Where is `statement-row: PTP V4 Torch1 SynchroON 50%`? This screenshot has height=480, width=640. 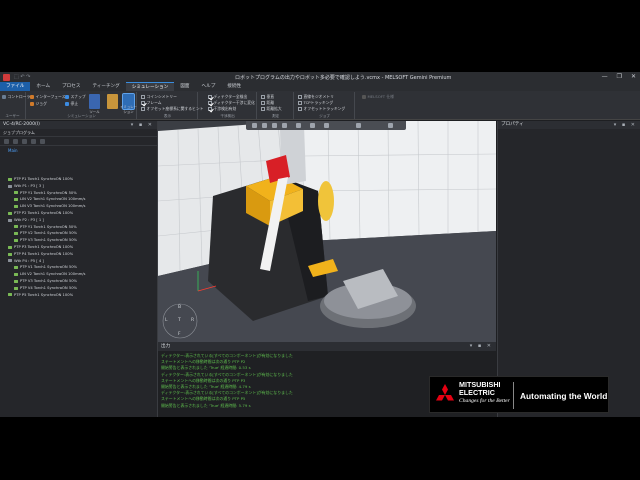
statement-row: PTP V4 Torch1 SynchroON 50% is located at coordinates (79, 288).